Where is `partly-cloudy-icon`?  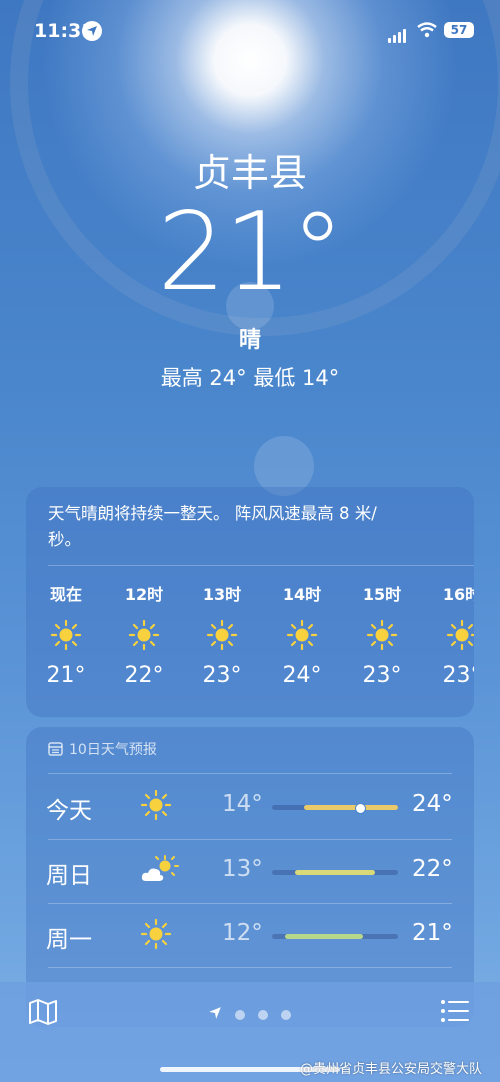 partly-cloudy-icon is located at coordinates (160, 872).